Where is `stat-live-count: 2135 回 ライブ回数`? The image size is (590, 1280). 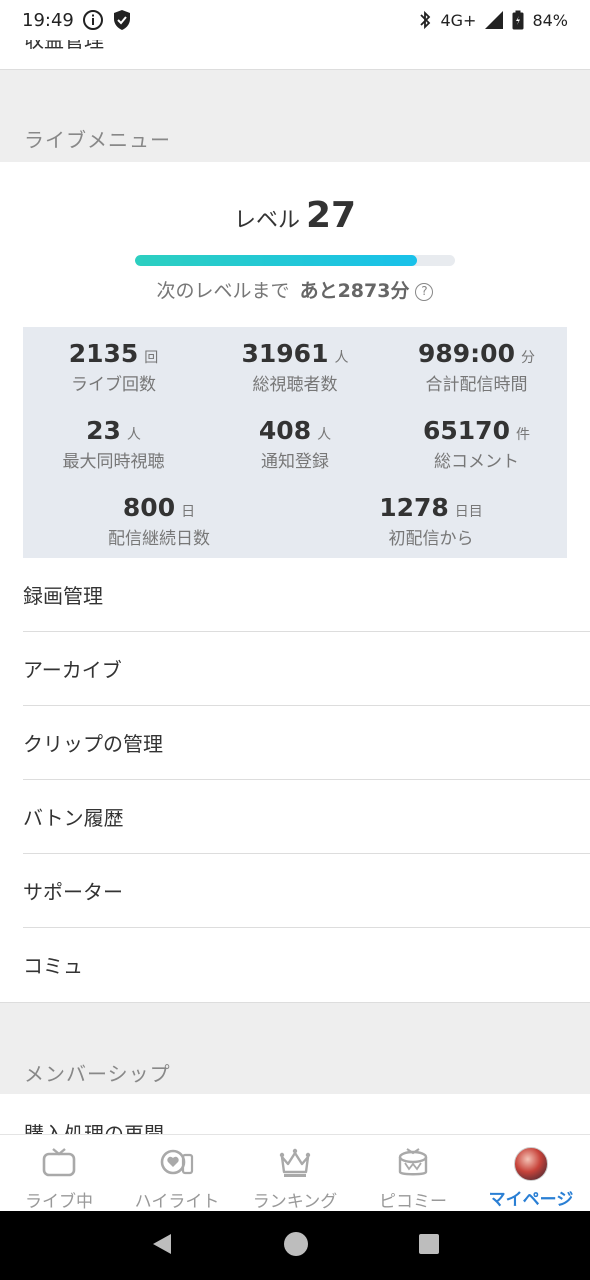 stat-live-count: 2135 回 ライブ回数 is located at coordinates (113, 367).